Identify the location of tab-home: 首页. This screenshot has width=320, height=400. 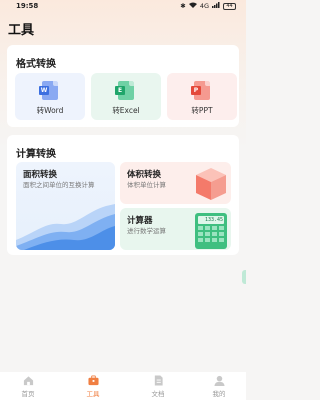
(28, 386).